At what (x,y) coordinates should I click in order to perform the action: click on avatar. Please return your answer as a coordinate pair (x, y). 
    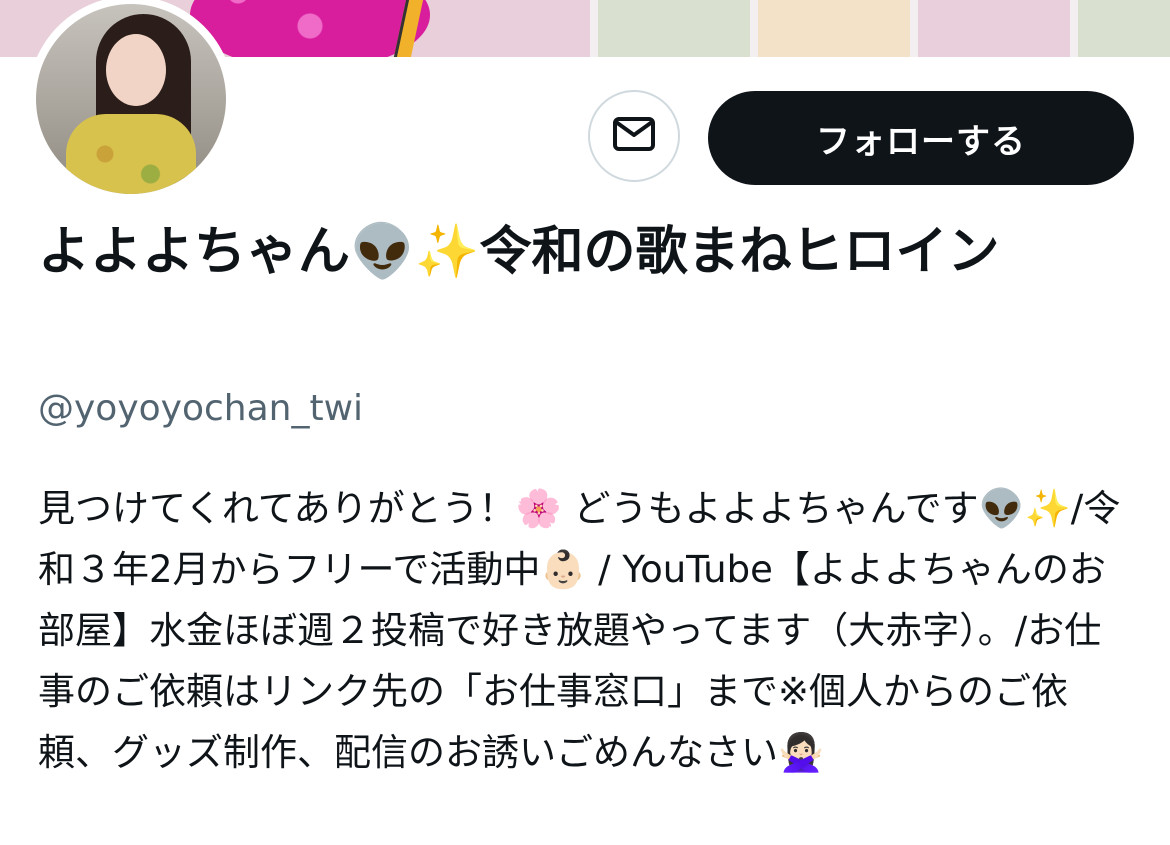
    Looking at the image, I should click on (131, 101).